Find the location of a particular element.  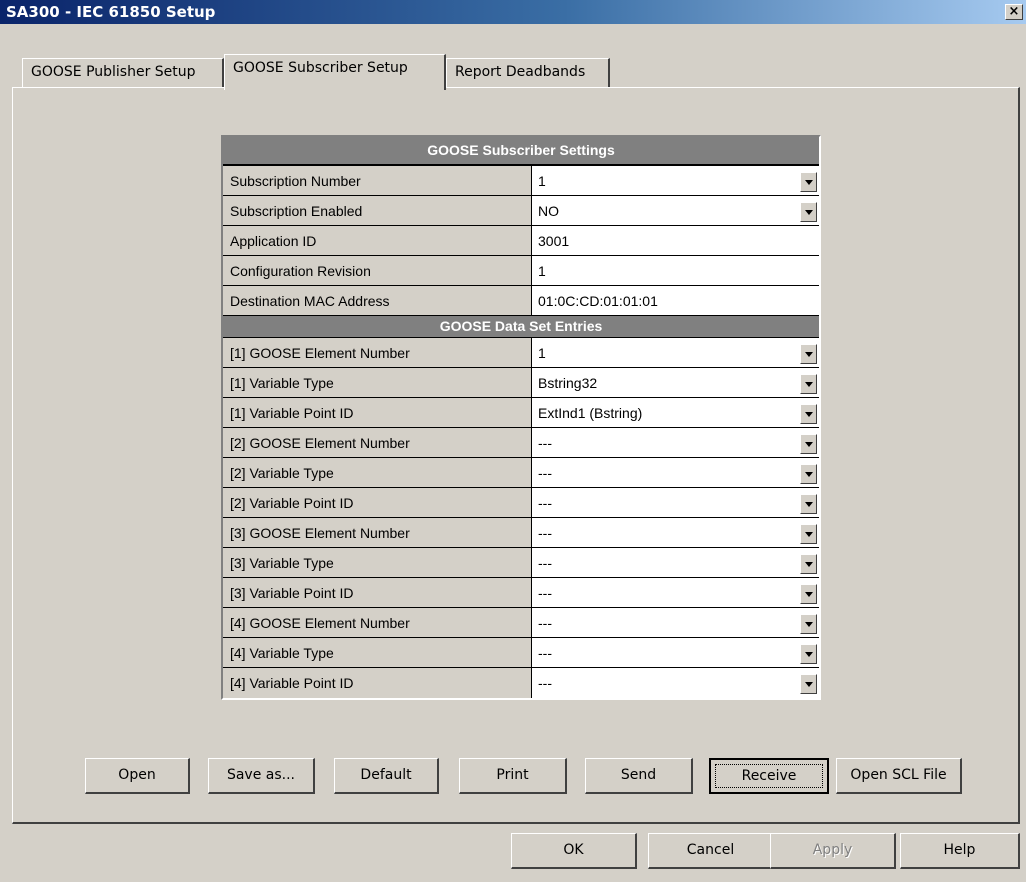

send-button-label: Send is located at coordinates (638, 775).